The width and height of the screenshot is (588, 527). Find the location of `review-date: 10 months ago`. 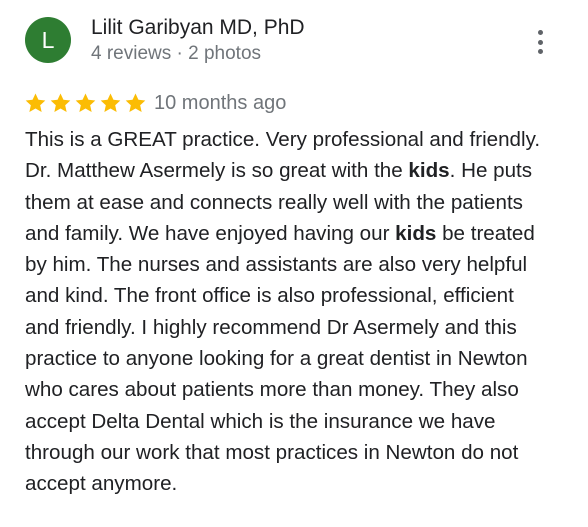

review-date: 10 months ago is located at coordinates (220, 103).